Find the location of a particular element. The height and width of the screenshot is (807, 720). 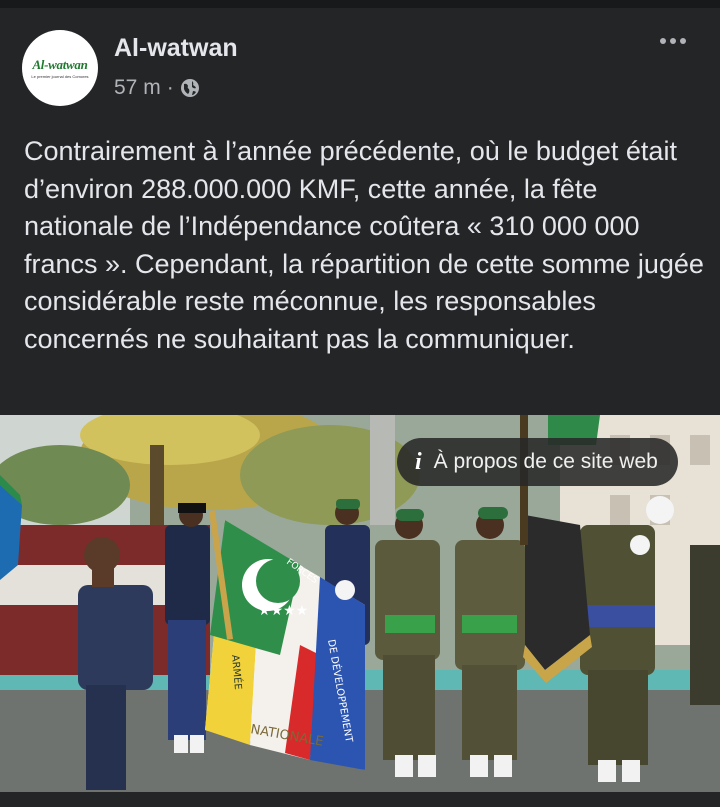

avatar-logo-text: Al-watwan is located at coordinates (60, 64).